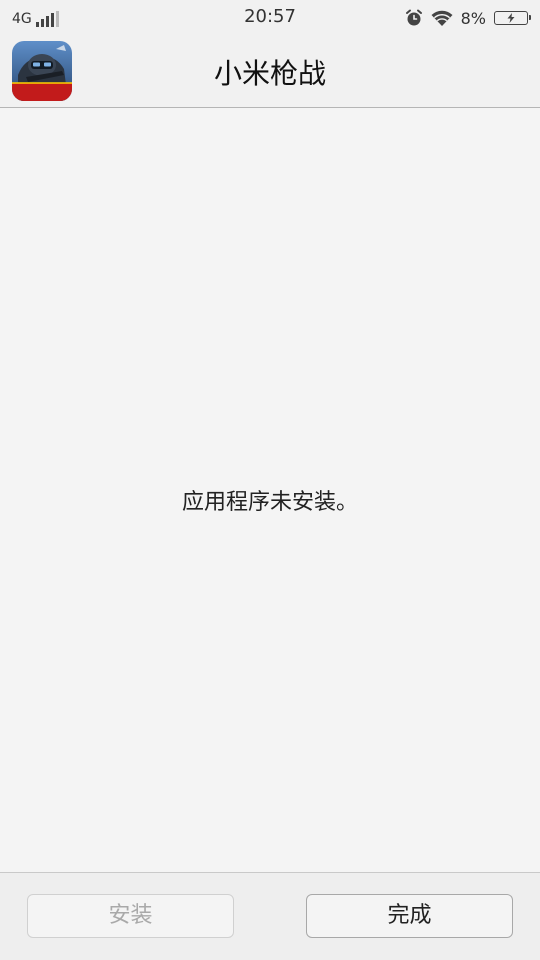 The height and width of the screenshot is (960, 540). What do you see at coordinates (473, 18) in the screenshot?
I see `battery-percent: 8%` at bounding box center [473, 18].